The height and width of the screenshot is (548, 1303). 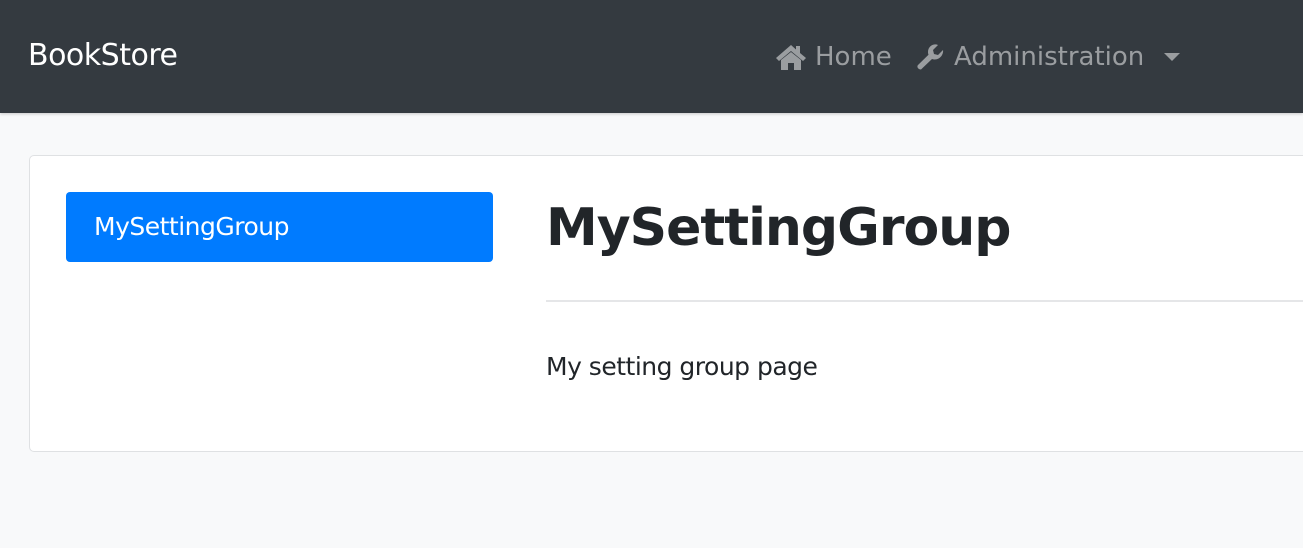 I want to click on nav-administration: Administration, so click(x=1048, y=57).